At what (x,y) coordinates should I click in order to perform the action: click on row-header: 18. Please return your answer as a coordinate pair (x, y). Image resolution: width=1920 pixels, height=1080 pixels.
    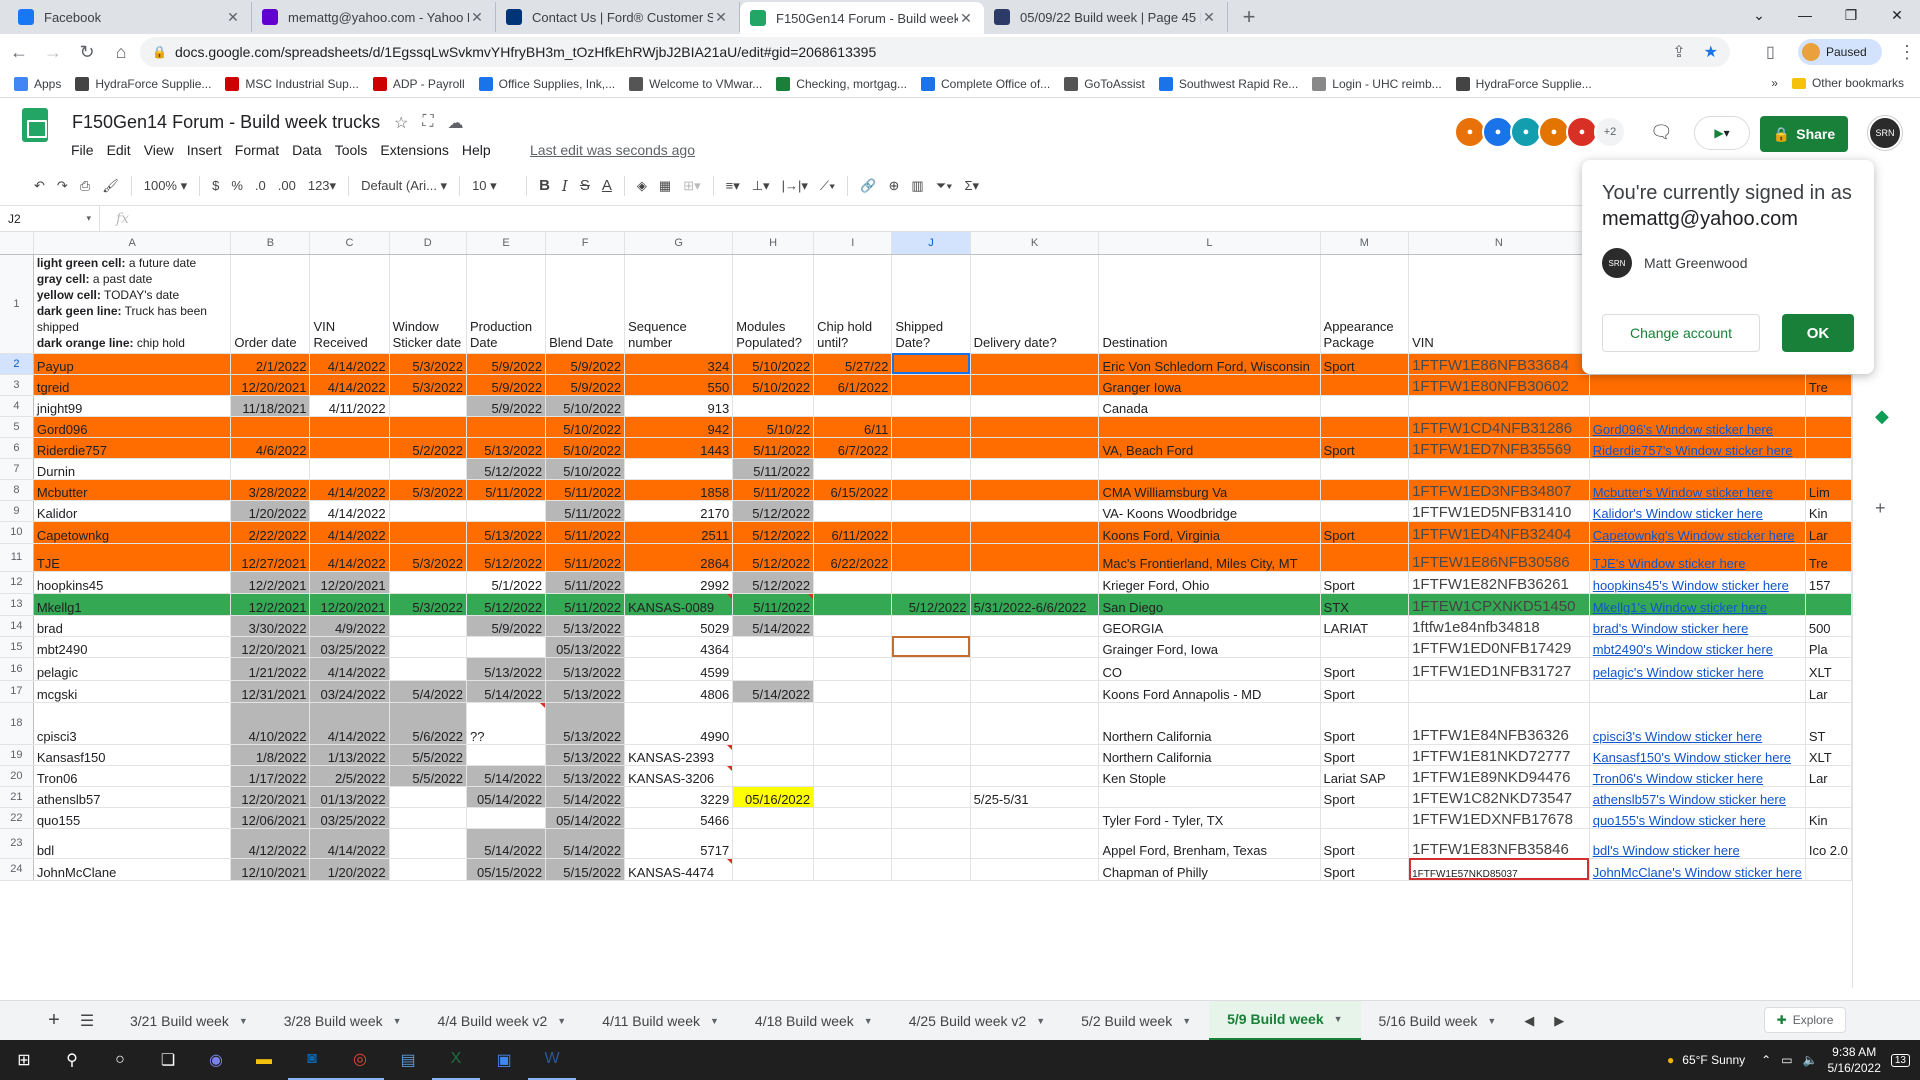
    Looking at the image, I should click on (17, 723).